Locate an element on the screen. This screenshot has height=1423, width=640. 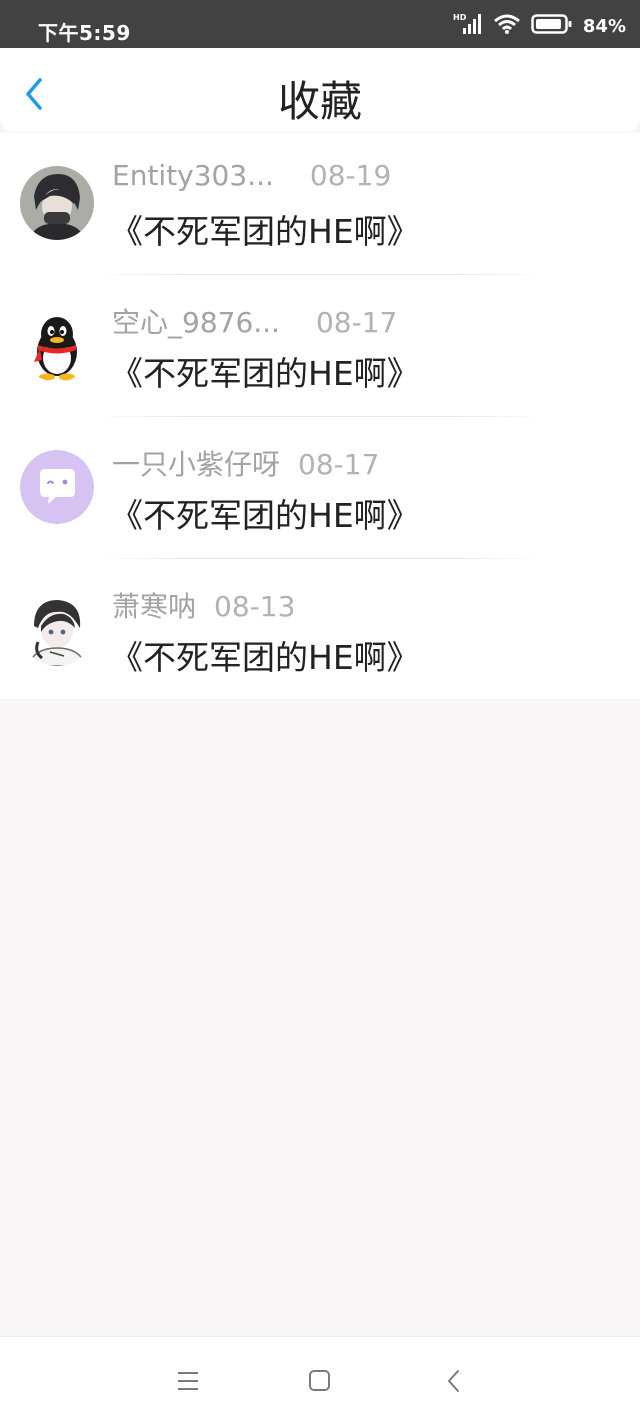
list-item: Entity303... 08-19 《不死军团的HE啊》 is located at coordinates (320, 204).